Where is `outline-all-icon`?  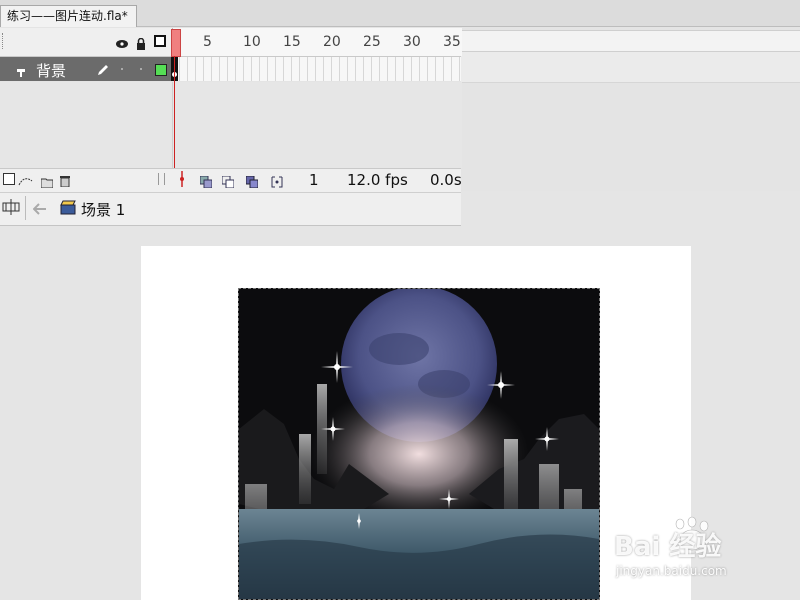 outline-all-icon is located at coordinates (160, 41).